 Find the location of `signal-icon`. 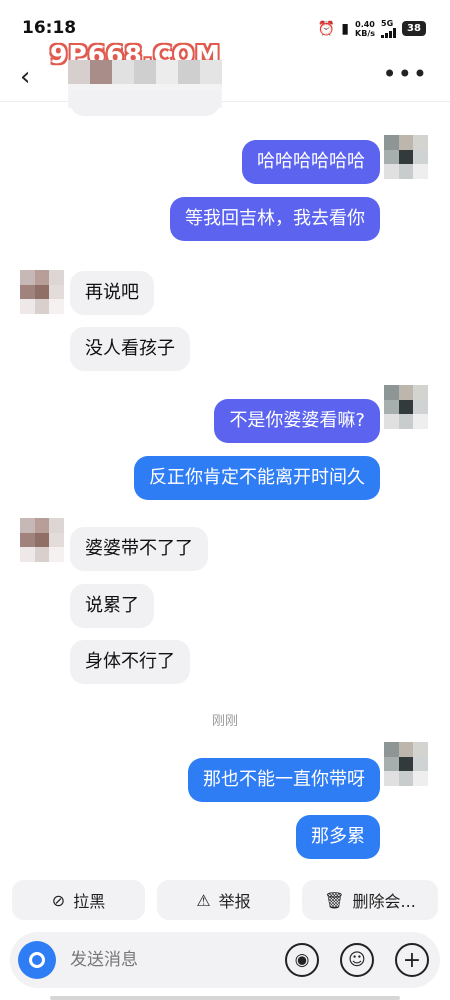

signal-icon is located at coordinates (388, 33).